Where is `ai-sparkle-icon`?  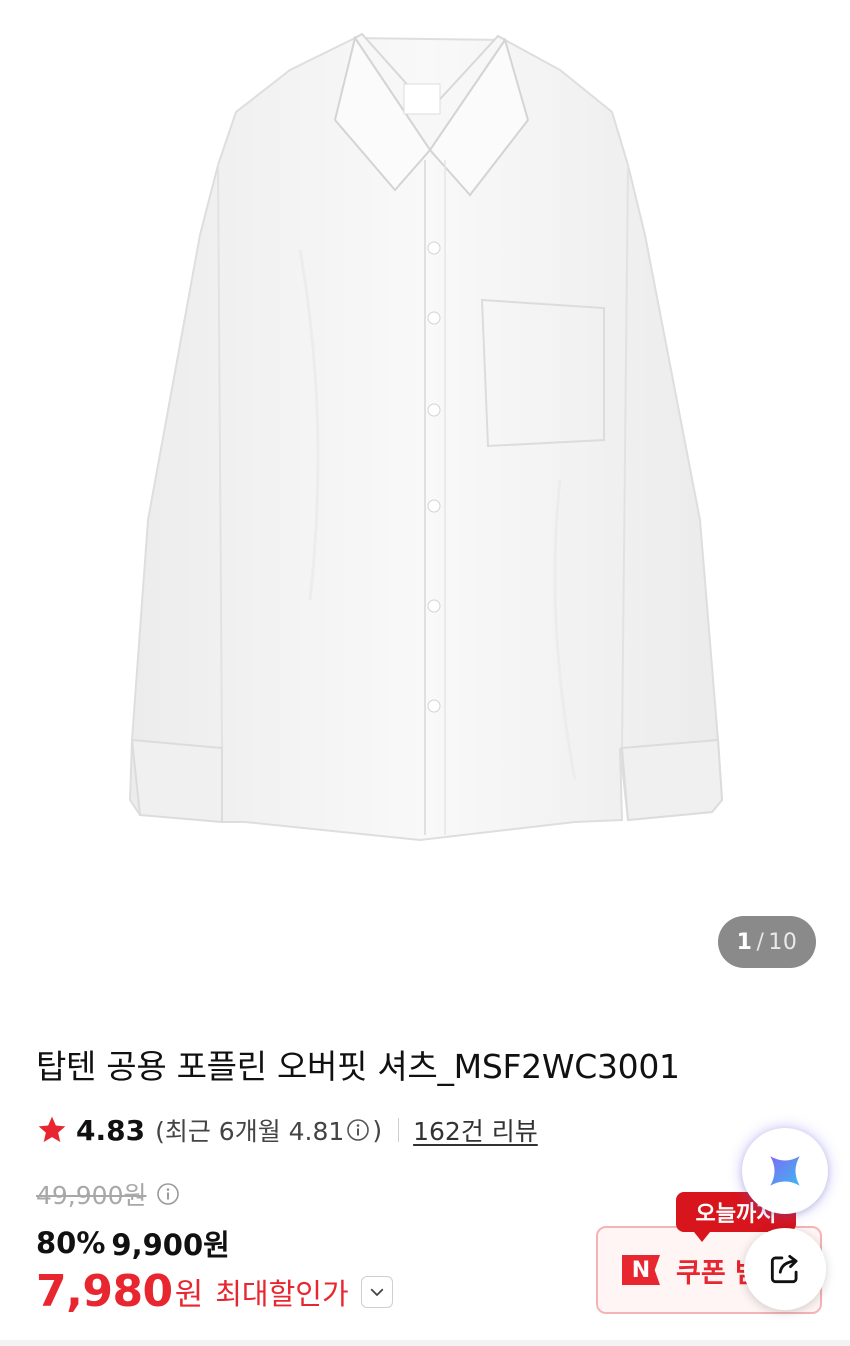 ai-sparkle-icon is located at coordinates (785, 1171).